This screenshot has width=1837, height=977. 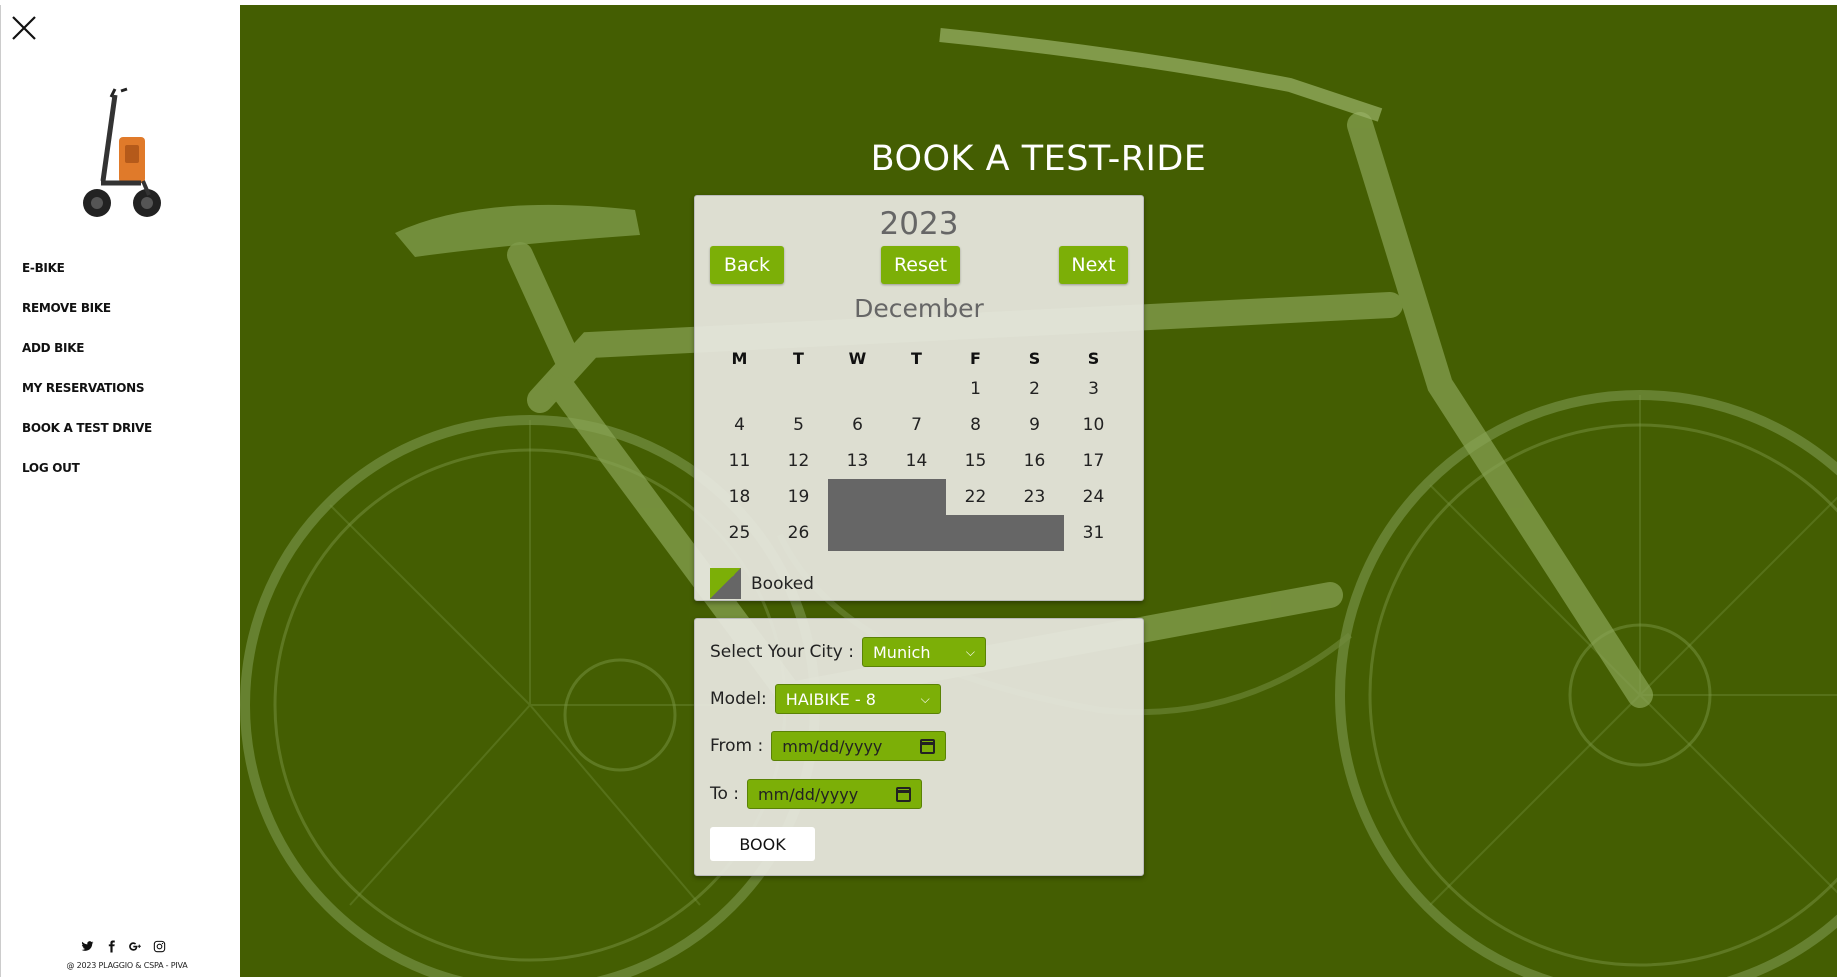 What do you see at coordinates (857, 461) in the screenshot?
I see `calendar-day: 13` at bounding box center [857, 461].